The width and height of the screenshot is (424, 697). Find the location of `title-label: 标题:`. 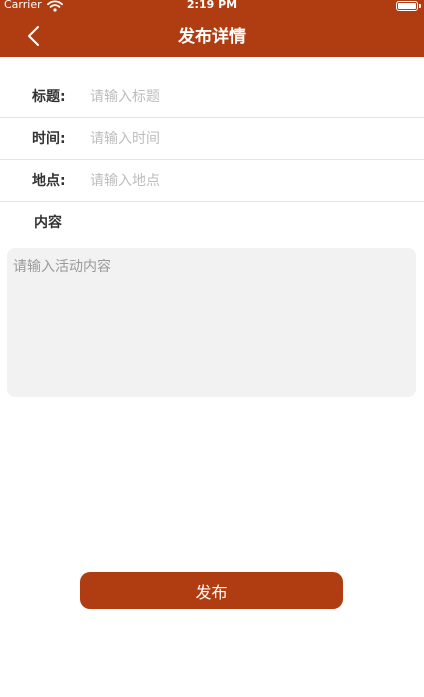

title-label: 标题: is located at coordinates (49, 97).